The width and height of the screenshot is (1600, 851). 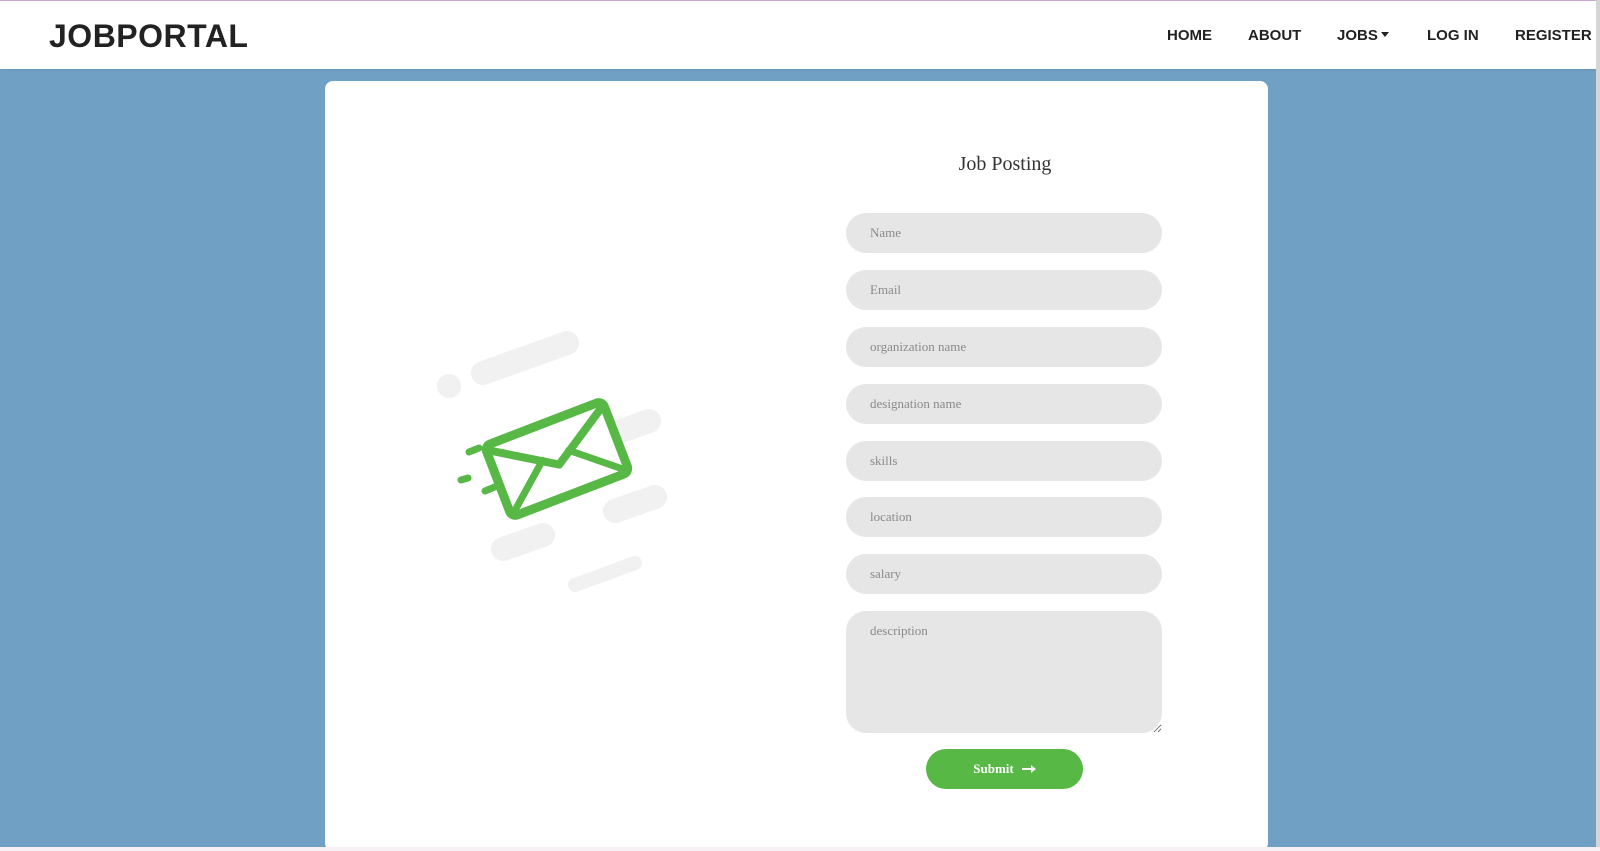 What do you see at coordinates (1004, 574) in the screenshot?
I see `salary-field` at bounding box center [1004, 574].